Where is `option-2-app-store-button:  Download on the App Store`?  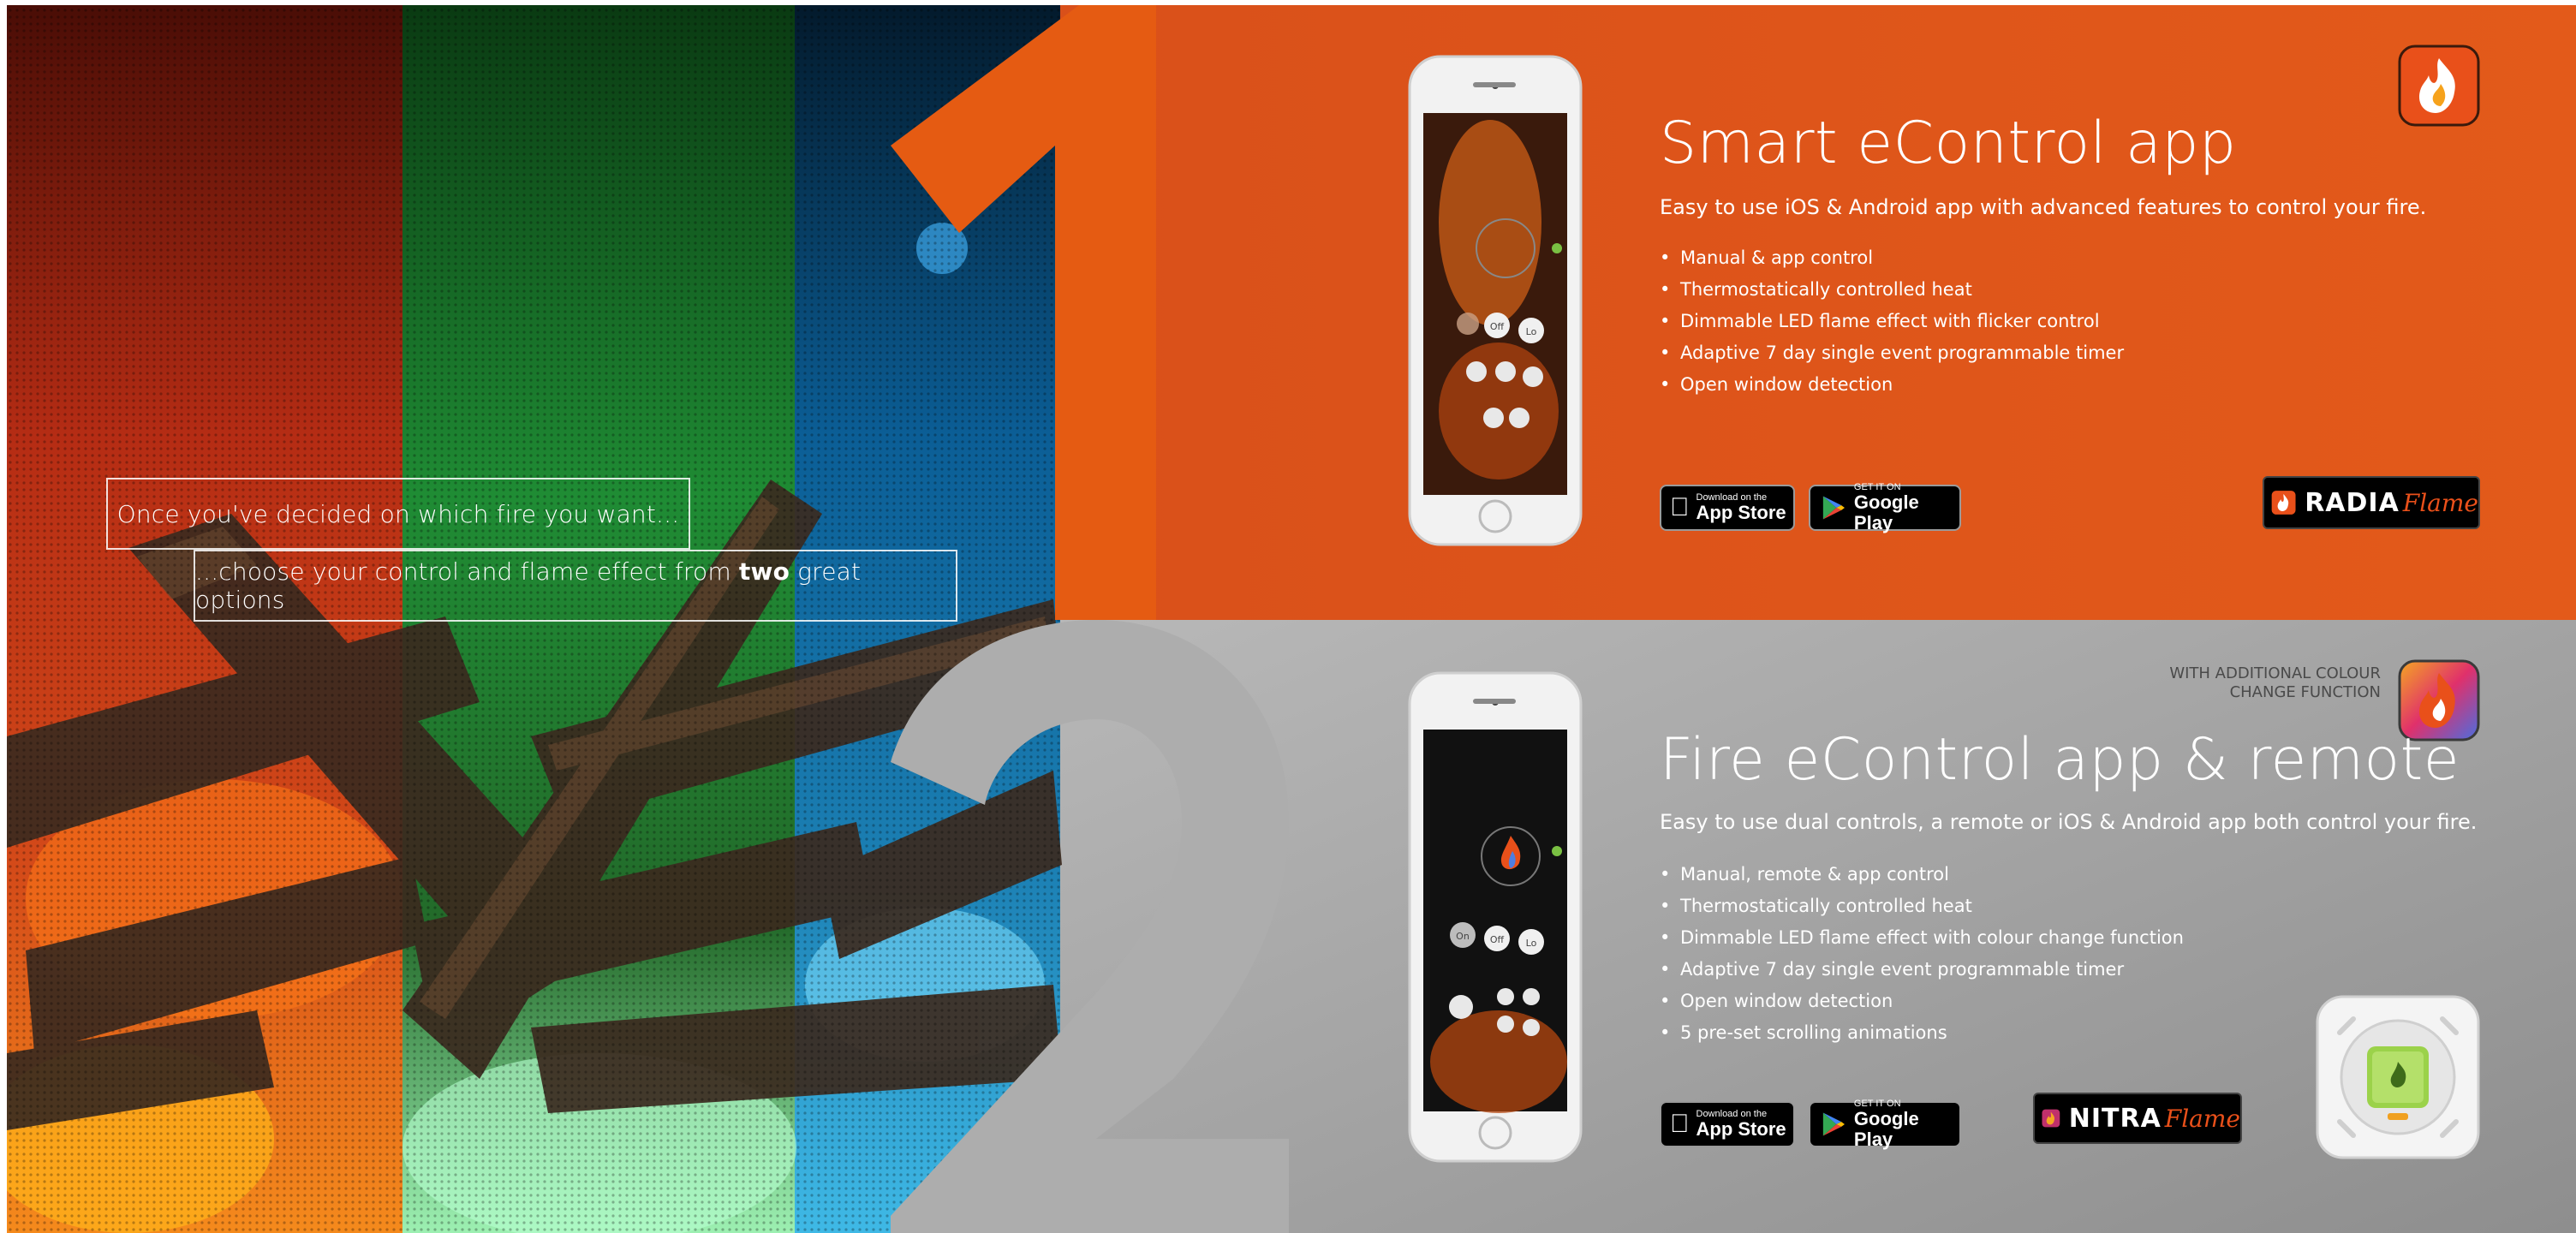
option-2-app-store-button:  Download on the App Store is located at coordinates (1727, 1124).